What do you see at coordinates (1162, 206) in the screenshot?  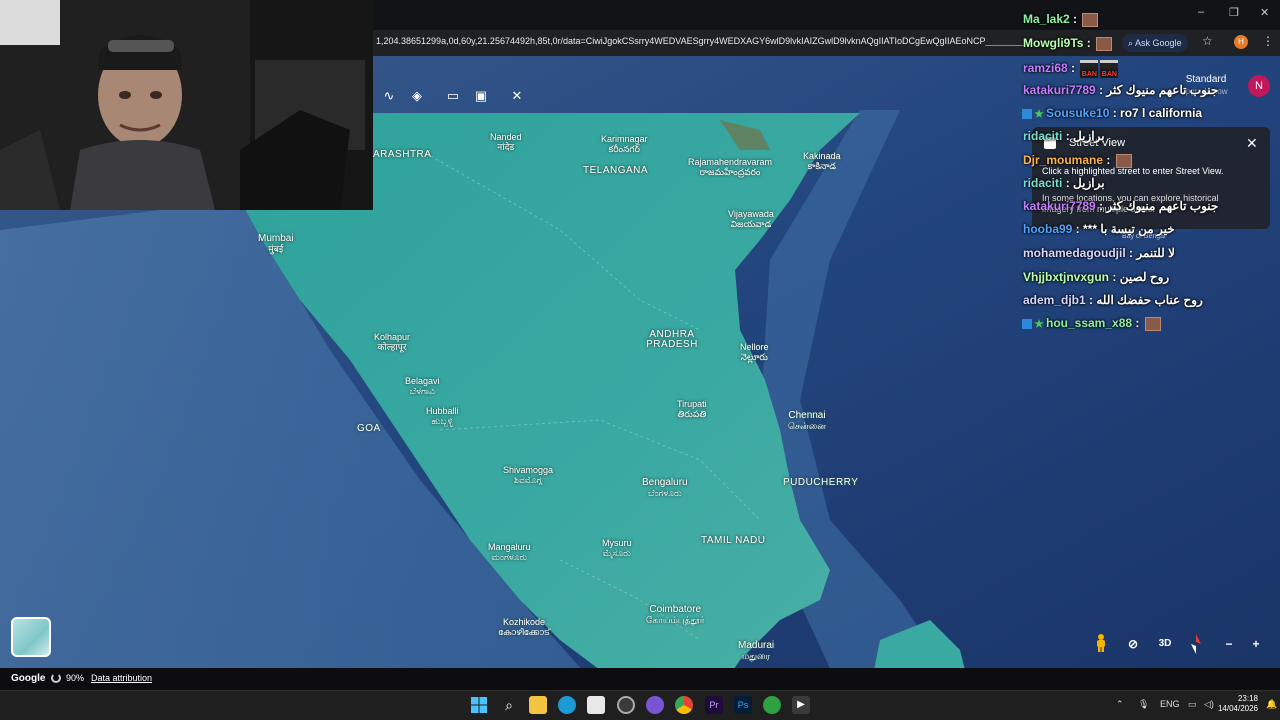 I see `chat-text: جنوب تاعهم منيوك كثر` at bounding box center [1162, 206].